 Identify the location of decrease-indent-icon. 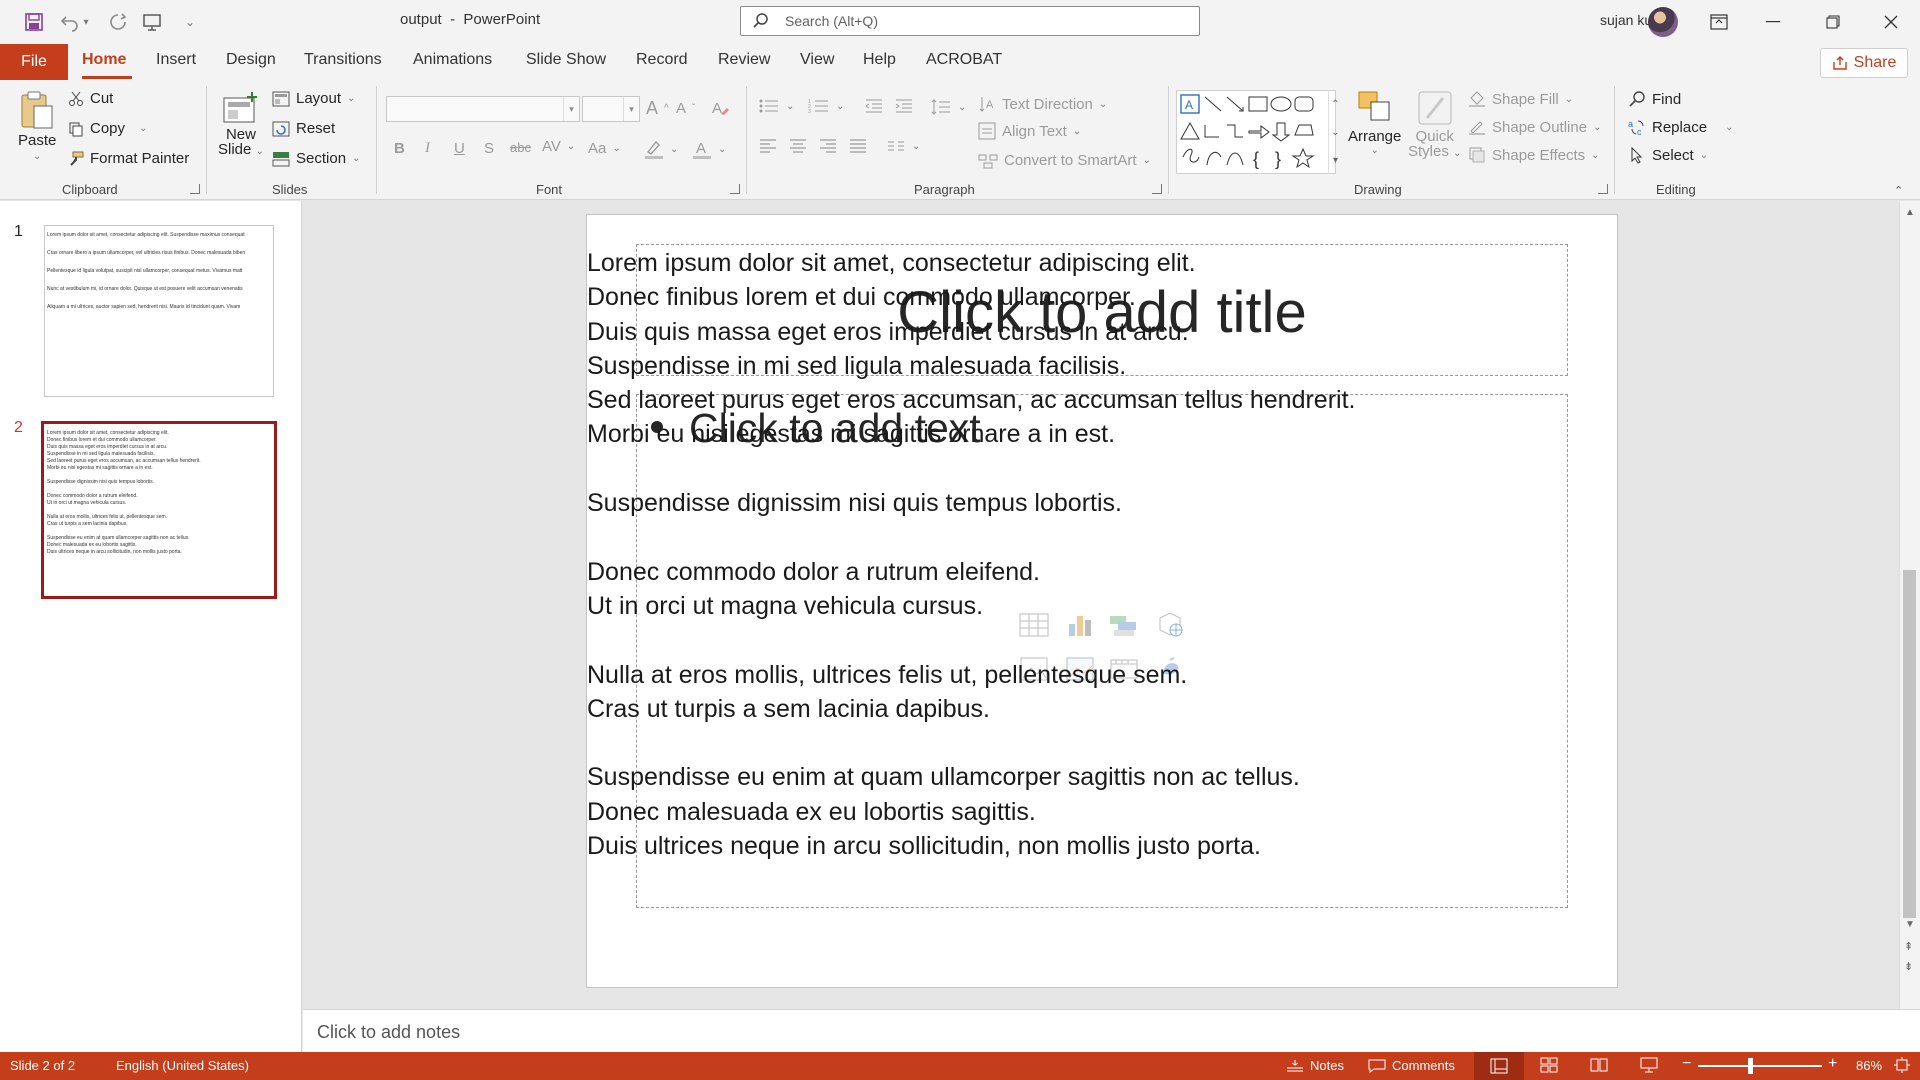
(874, 106).